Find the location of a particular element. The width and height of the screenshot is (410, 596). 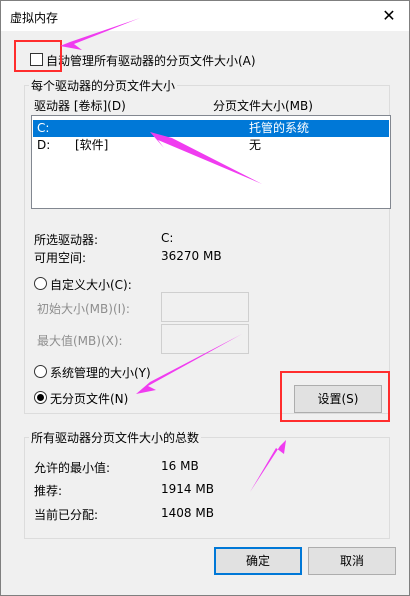

arrow-to-set-button-icon is located at coordinates (268, 466).